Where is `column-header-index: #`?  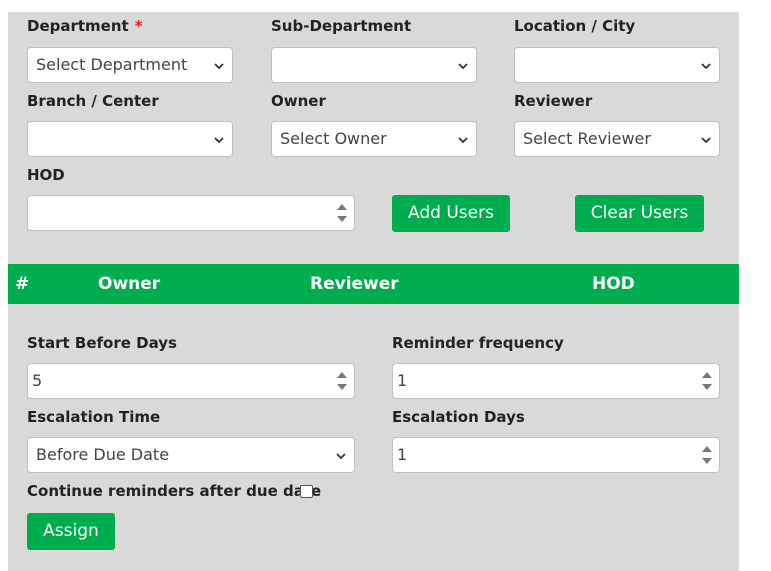
column-header-index: # is located at coordinates (22, 284).